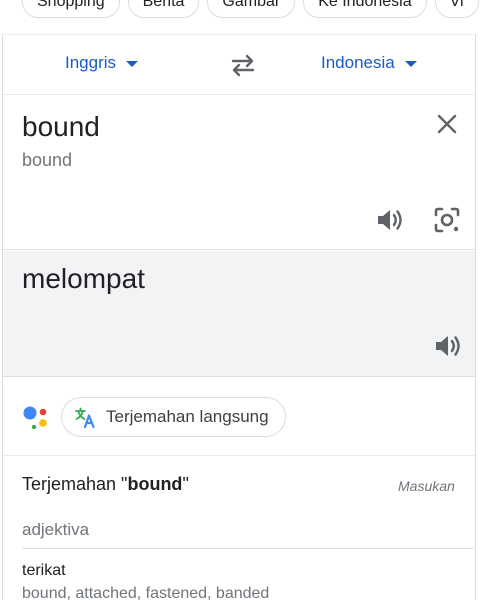 The width and height of the screenshot is (480, 600). I want to click on assistant-icon, so click(35, 418).